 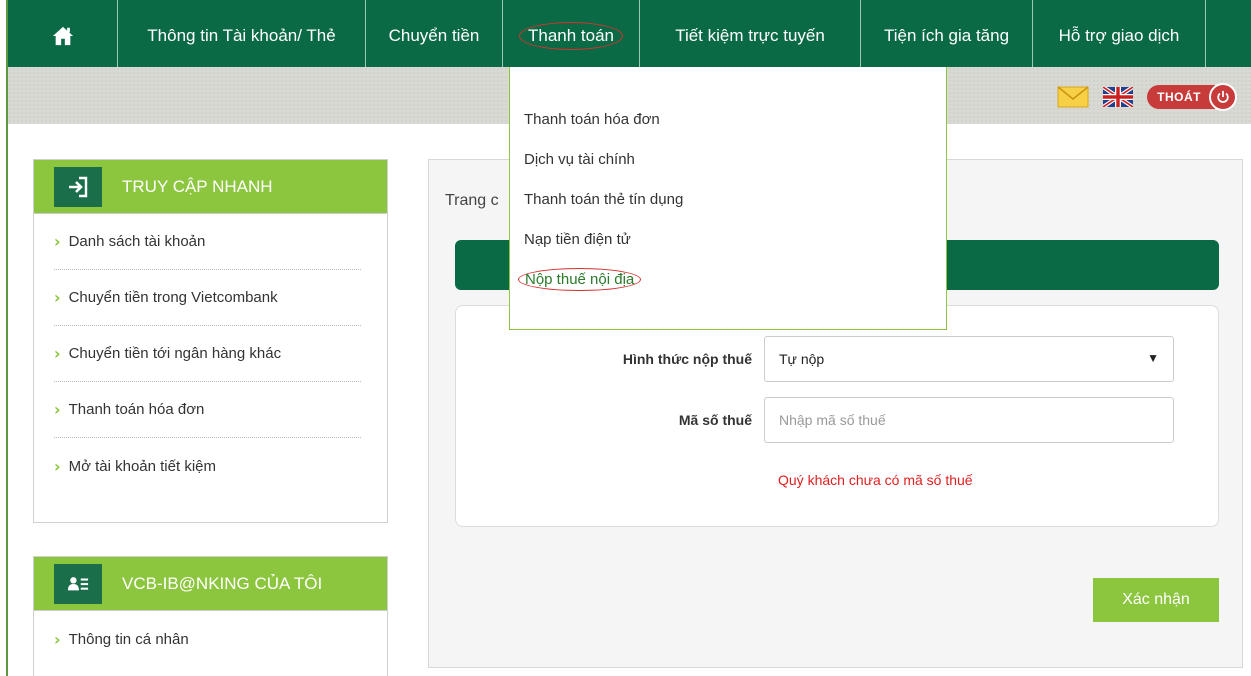 I want to click on nav-utilities: Tiện ích gia tăng, so click(x=947, y=33).